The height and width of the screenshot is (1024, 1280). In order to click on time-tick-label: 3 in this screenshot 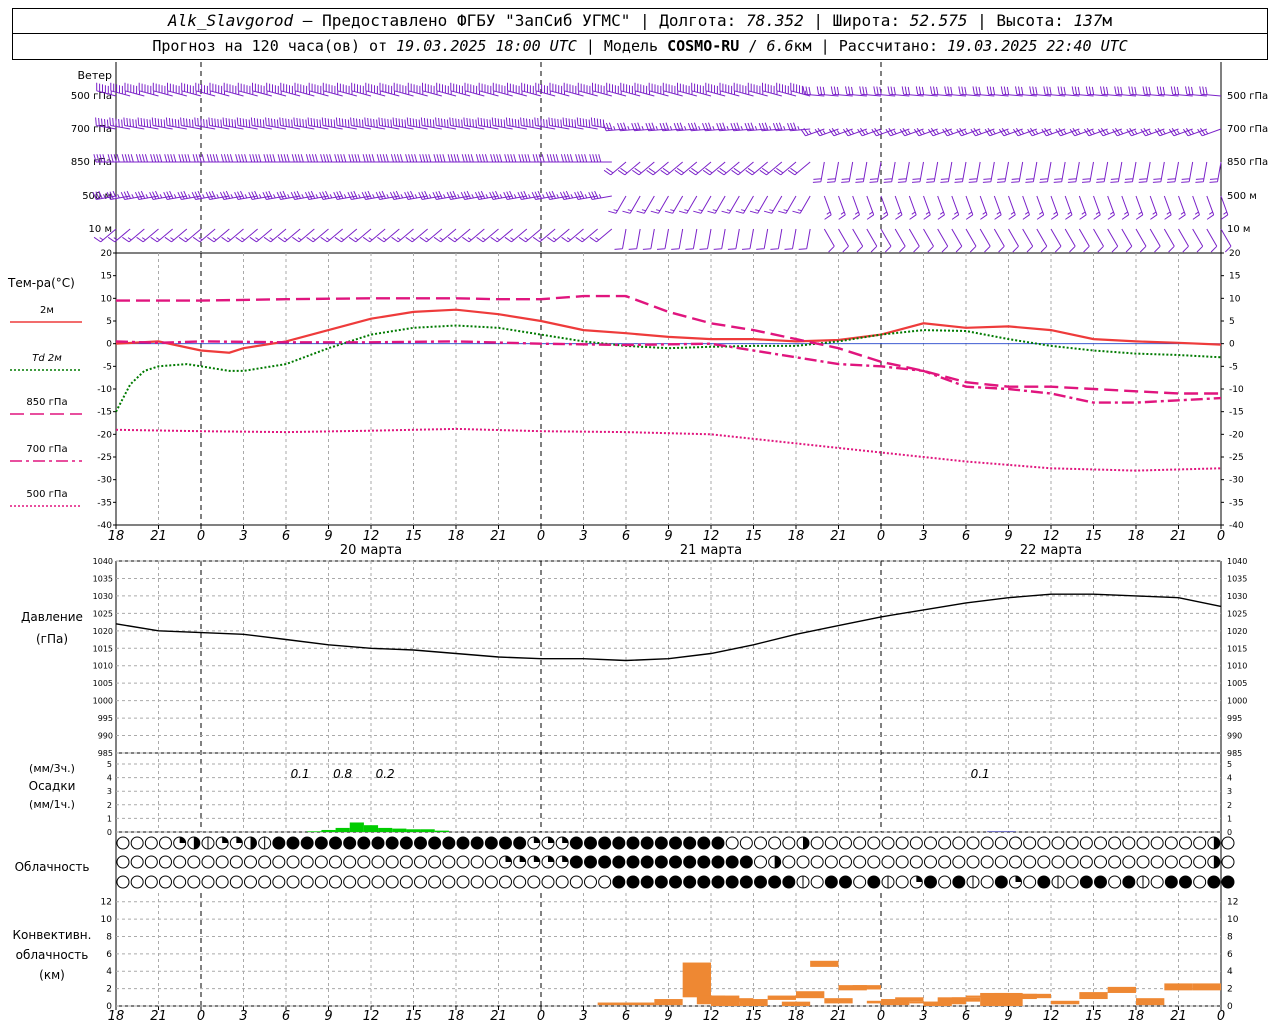, I will do `click(243, 1016)`.